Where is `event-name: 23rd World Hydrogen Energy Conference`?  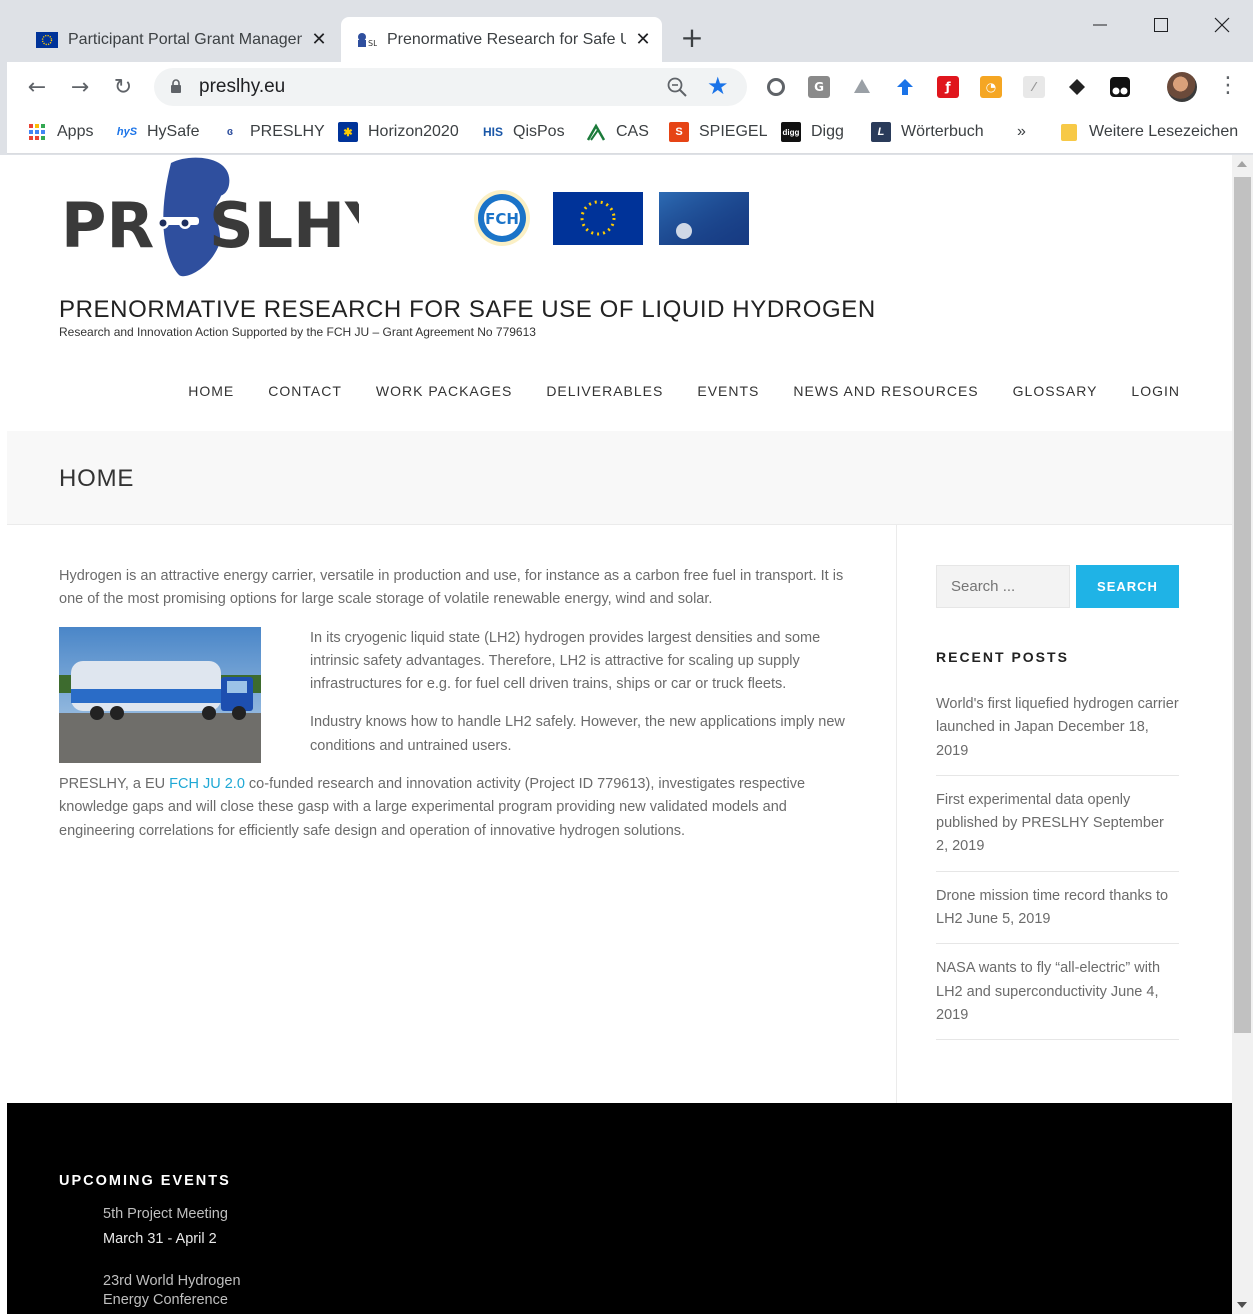
event-name: 23rd World Hydrogen Energy Conference is located at coordinates (193, 1291).